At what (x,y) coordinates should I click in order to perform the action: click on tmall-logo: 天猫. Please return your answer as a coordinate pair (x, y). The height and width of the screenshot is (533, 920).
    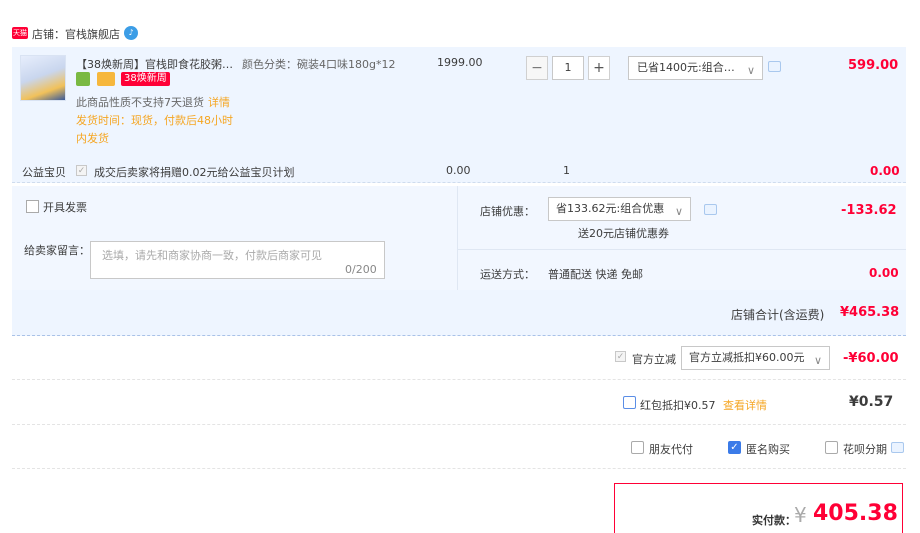
    Looking at the image, I should click on (20, 33).